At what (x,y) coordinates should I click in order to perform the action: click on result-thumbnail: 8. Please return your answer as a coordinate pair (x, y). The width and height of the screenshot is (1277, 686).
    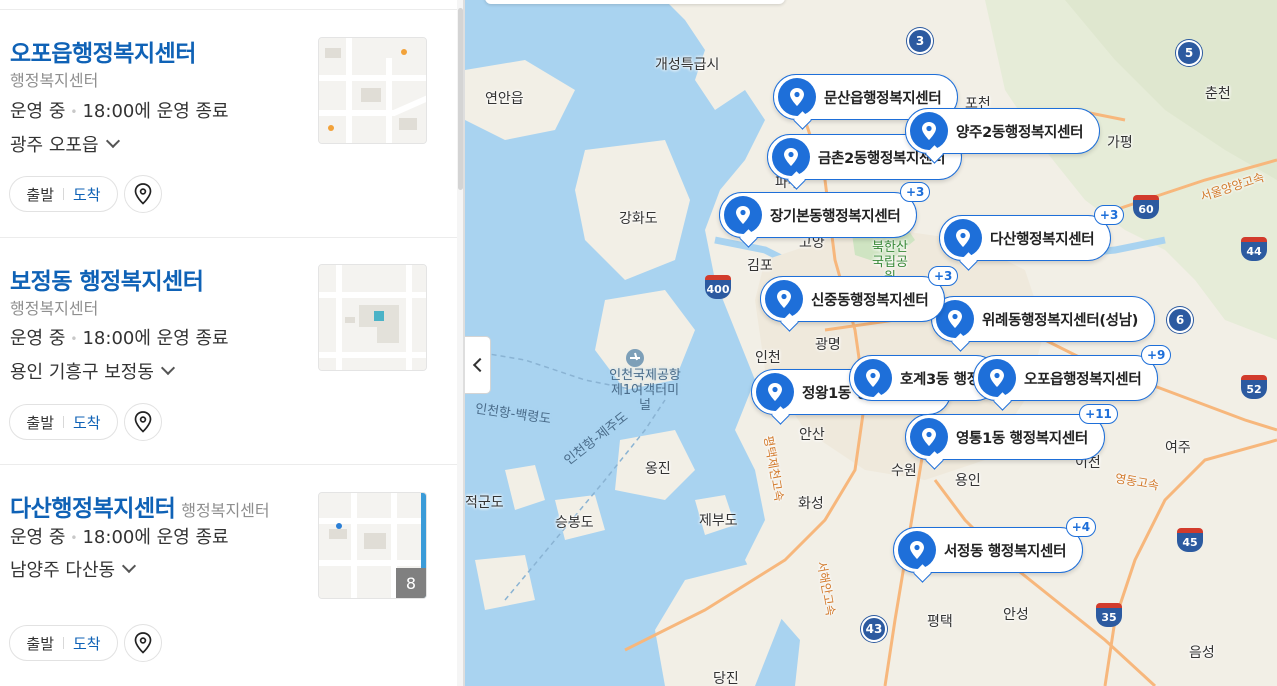
    Looking at the image, I should click on (372, 545).